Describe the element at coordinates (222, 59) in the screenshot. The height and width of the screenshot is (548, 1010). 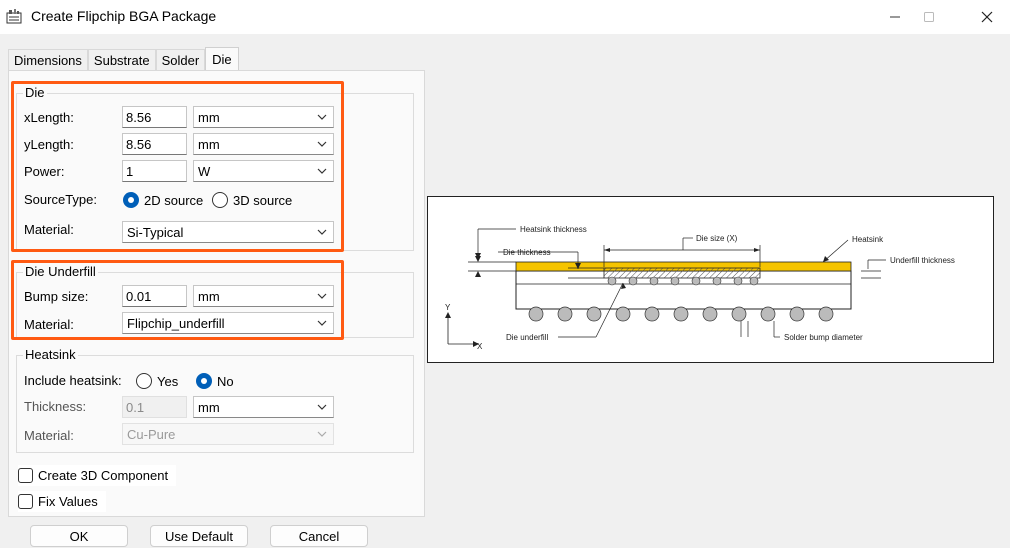
I see `tab-die: Die` at that location.